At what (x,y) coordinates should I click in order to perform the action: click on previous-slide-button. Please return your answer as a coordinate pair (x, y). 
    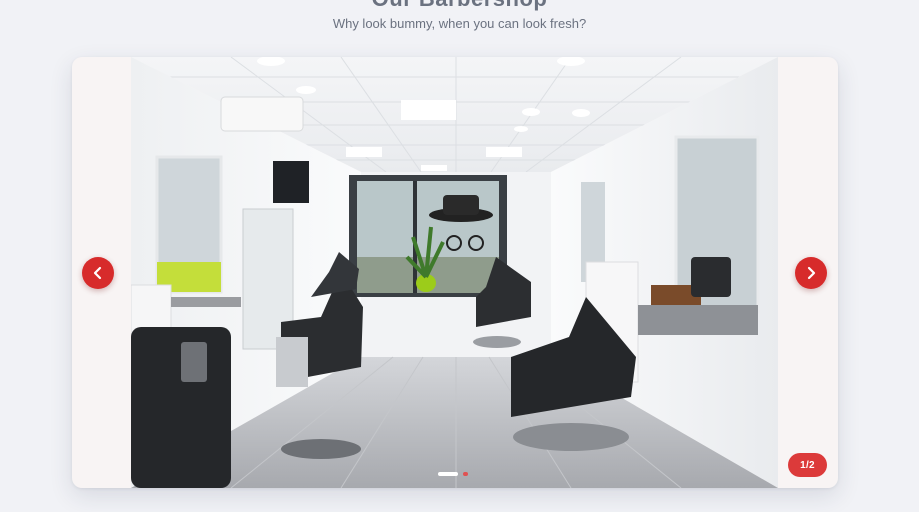
    Looking at the image, I should click on (98, 273).